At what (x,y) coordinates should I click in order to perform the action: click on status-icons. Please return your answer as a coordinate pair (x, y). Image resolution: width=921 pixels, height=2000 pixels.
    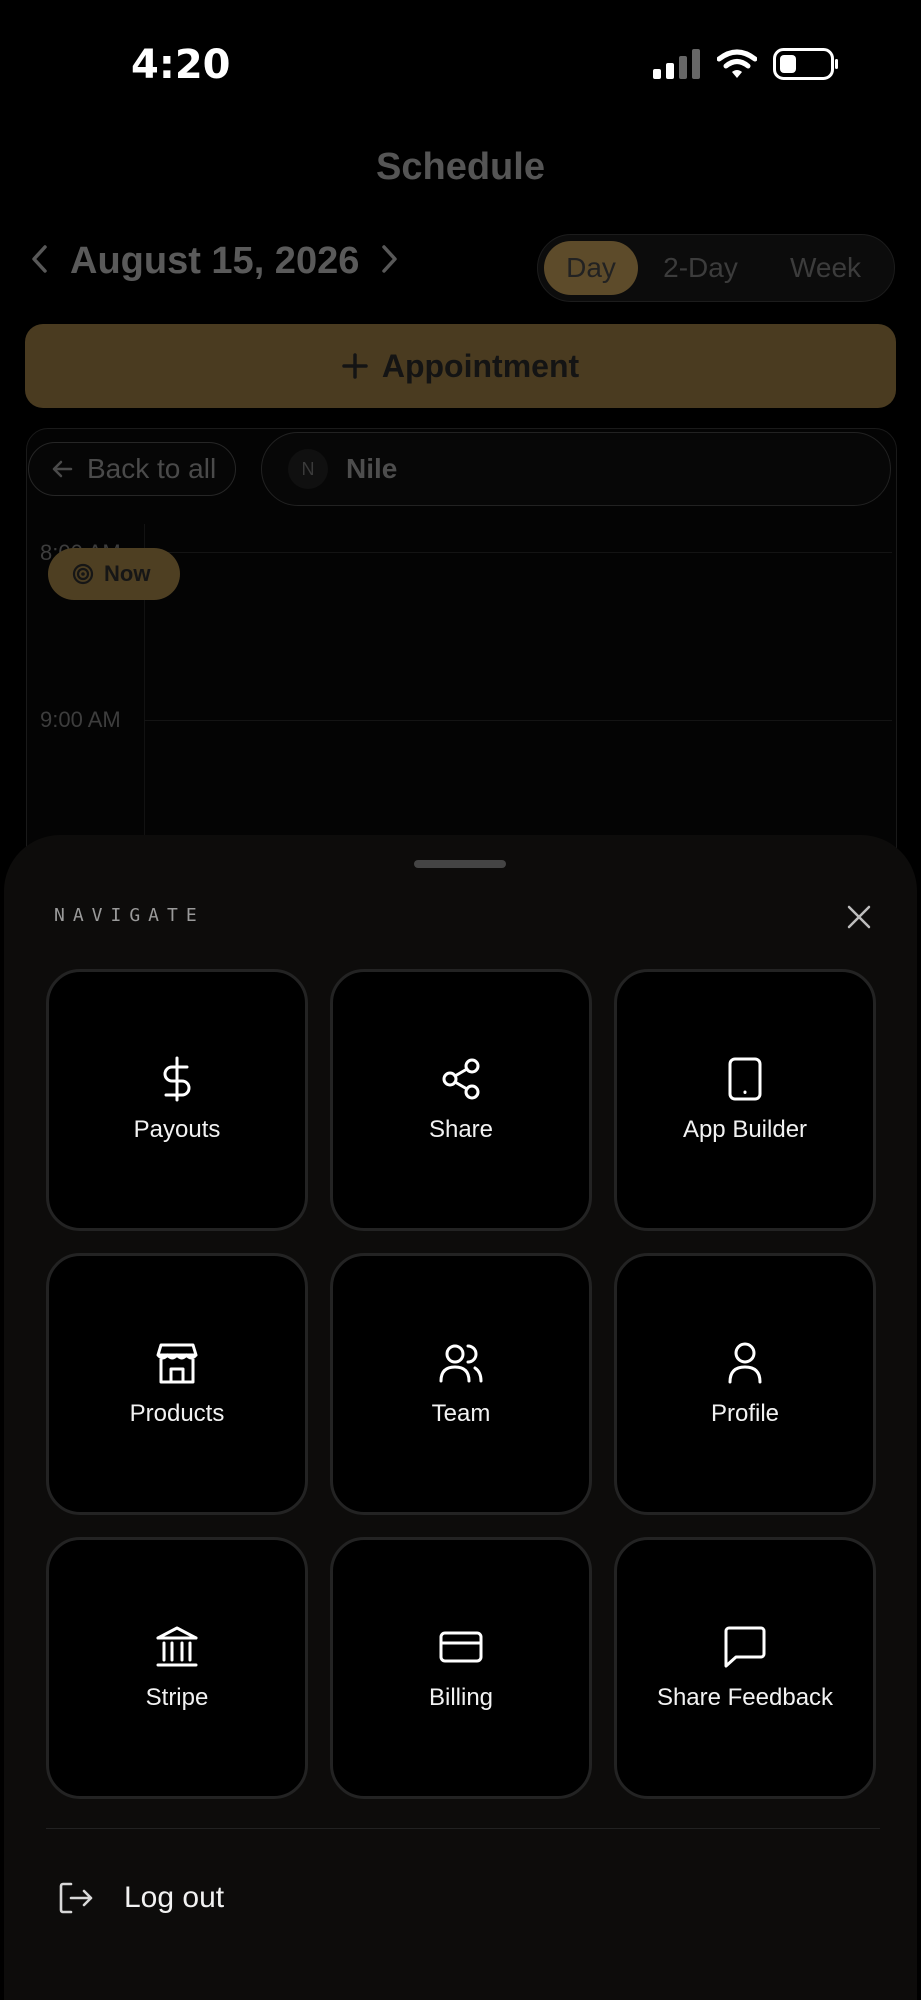
    Looking at the image, I should click on (746, 64).